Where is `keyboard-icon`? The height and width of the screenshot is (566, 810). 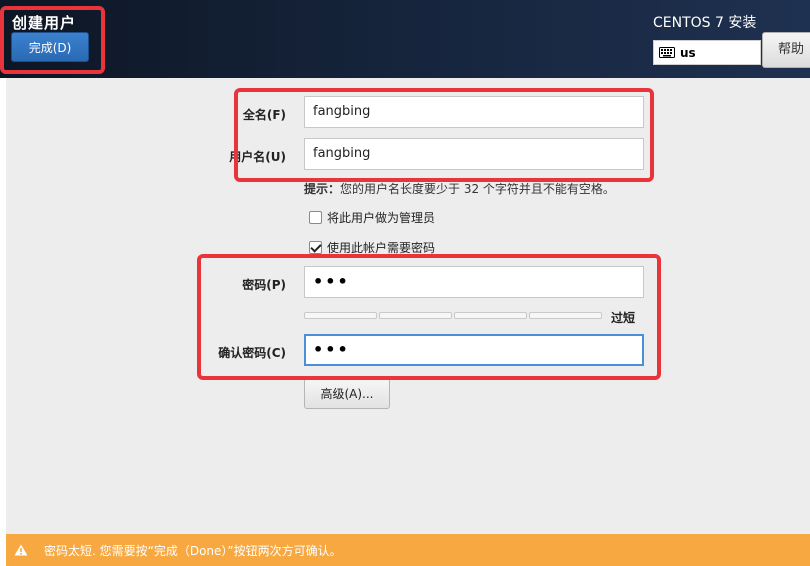
keyboard-icon is located at coordinates (667, 52).